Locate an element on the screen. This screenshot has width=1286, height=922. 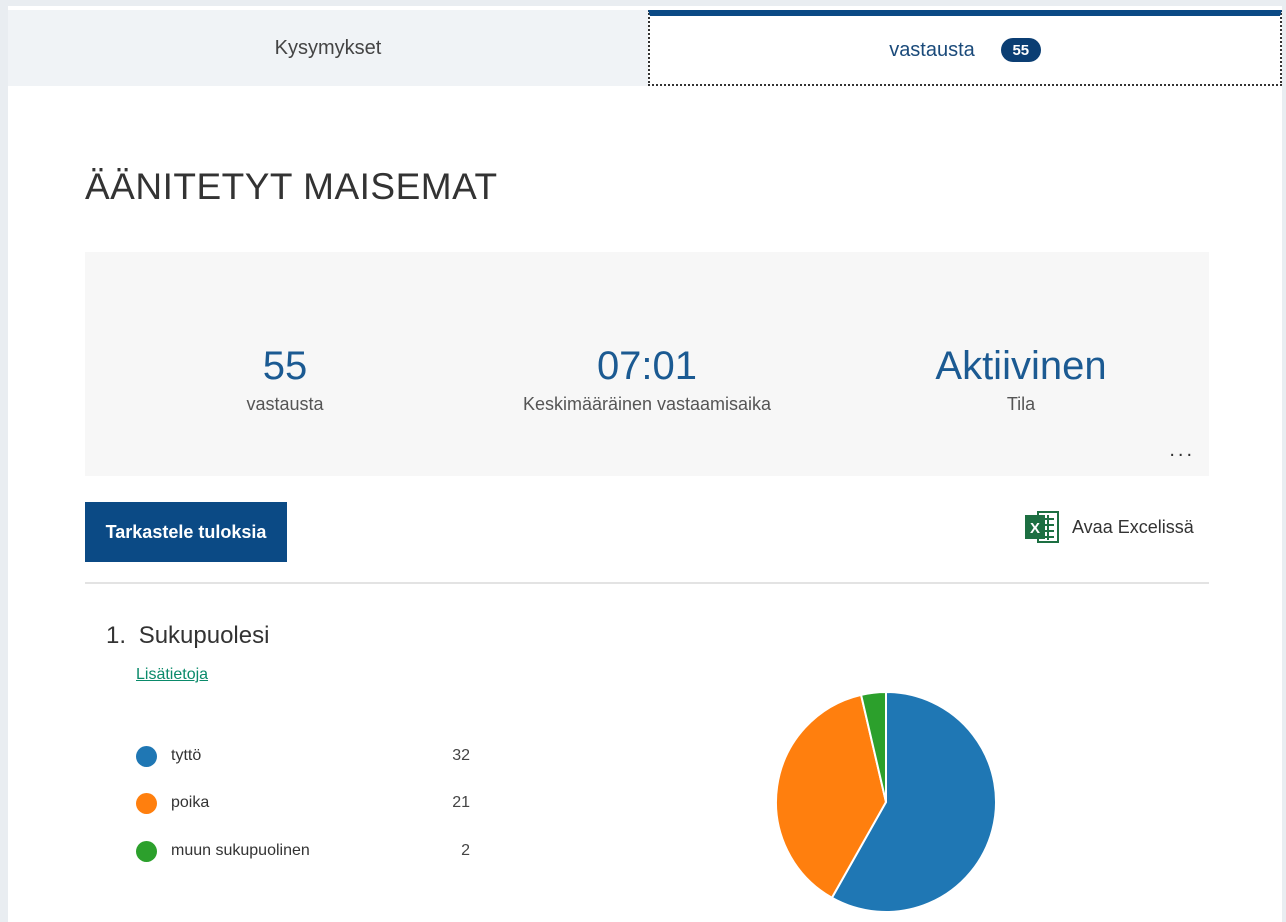
form-title: ÄÄNITETYT MAISEMAT is located at coordinates (291, 186).